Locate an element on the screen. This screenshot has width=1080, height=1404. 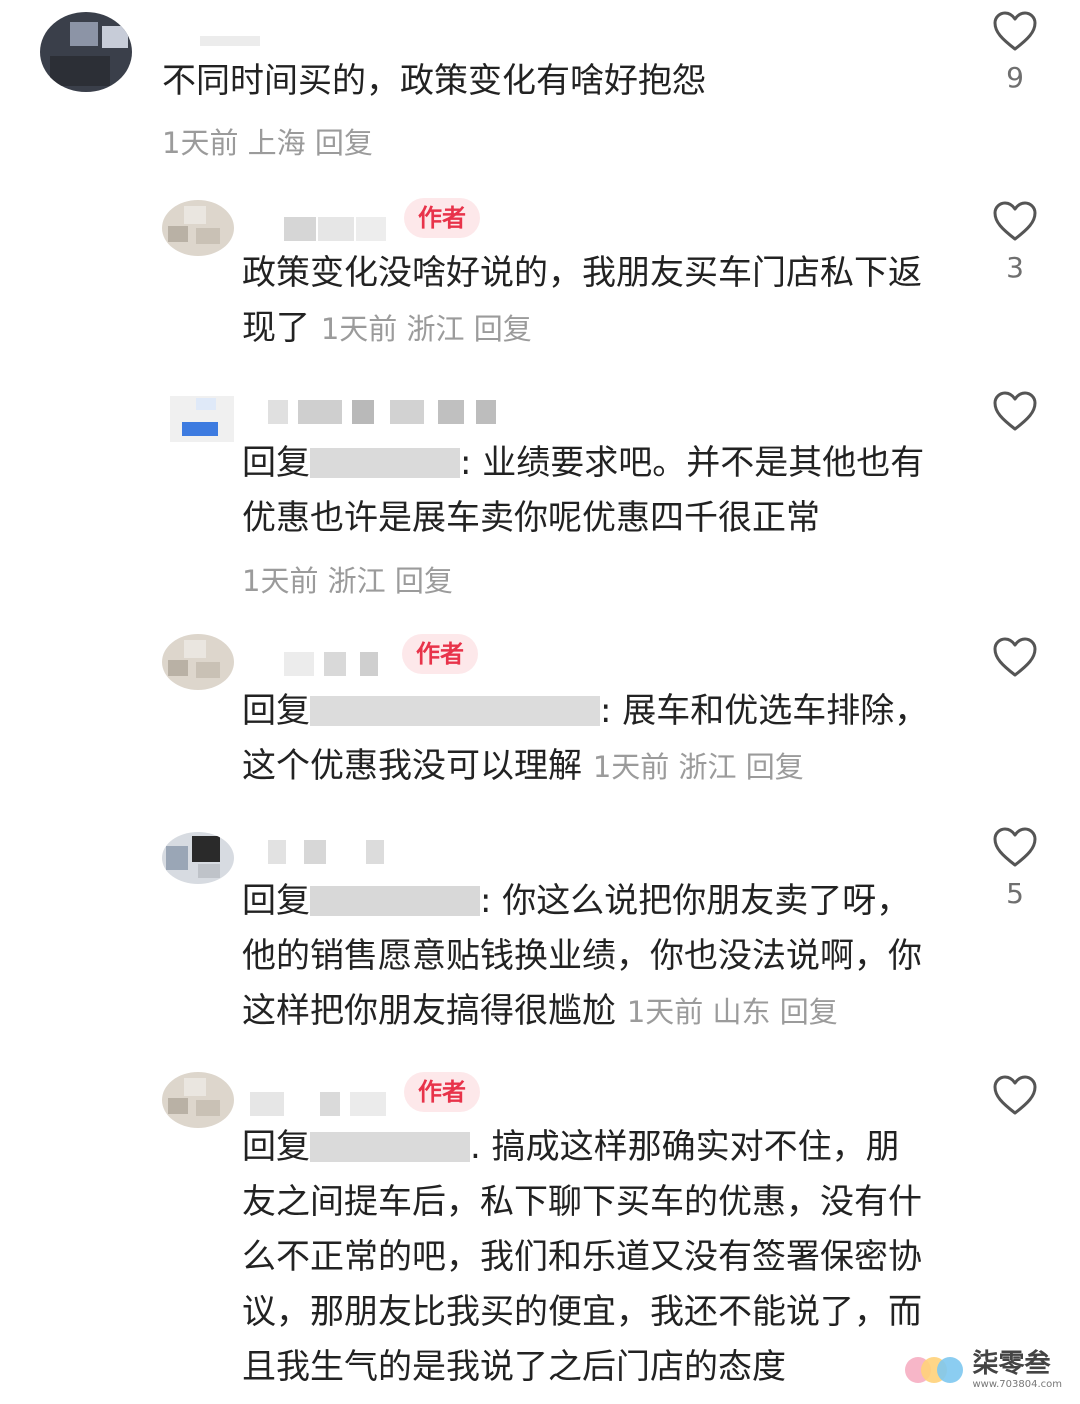
like-button: 3 is located at coordinates (1015, 241).